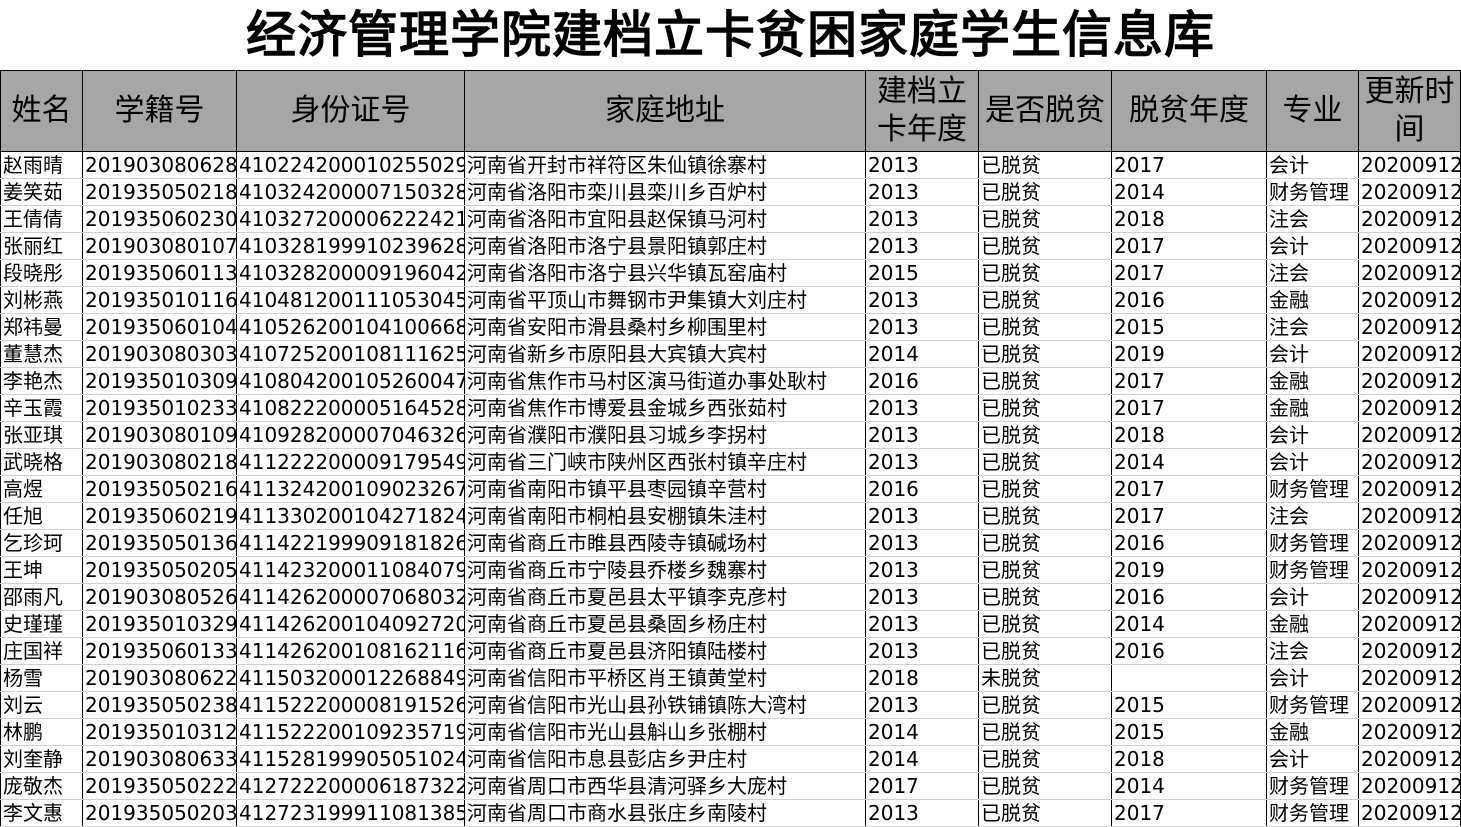 The height and width of the screenshot is (827, 1461). Describe the element at coordinates (350, 489) in the screenshot. I see `cell-id-number: 411324200109023267` at that location.